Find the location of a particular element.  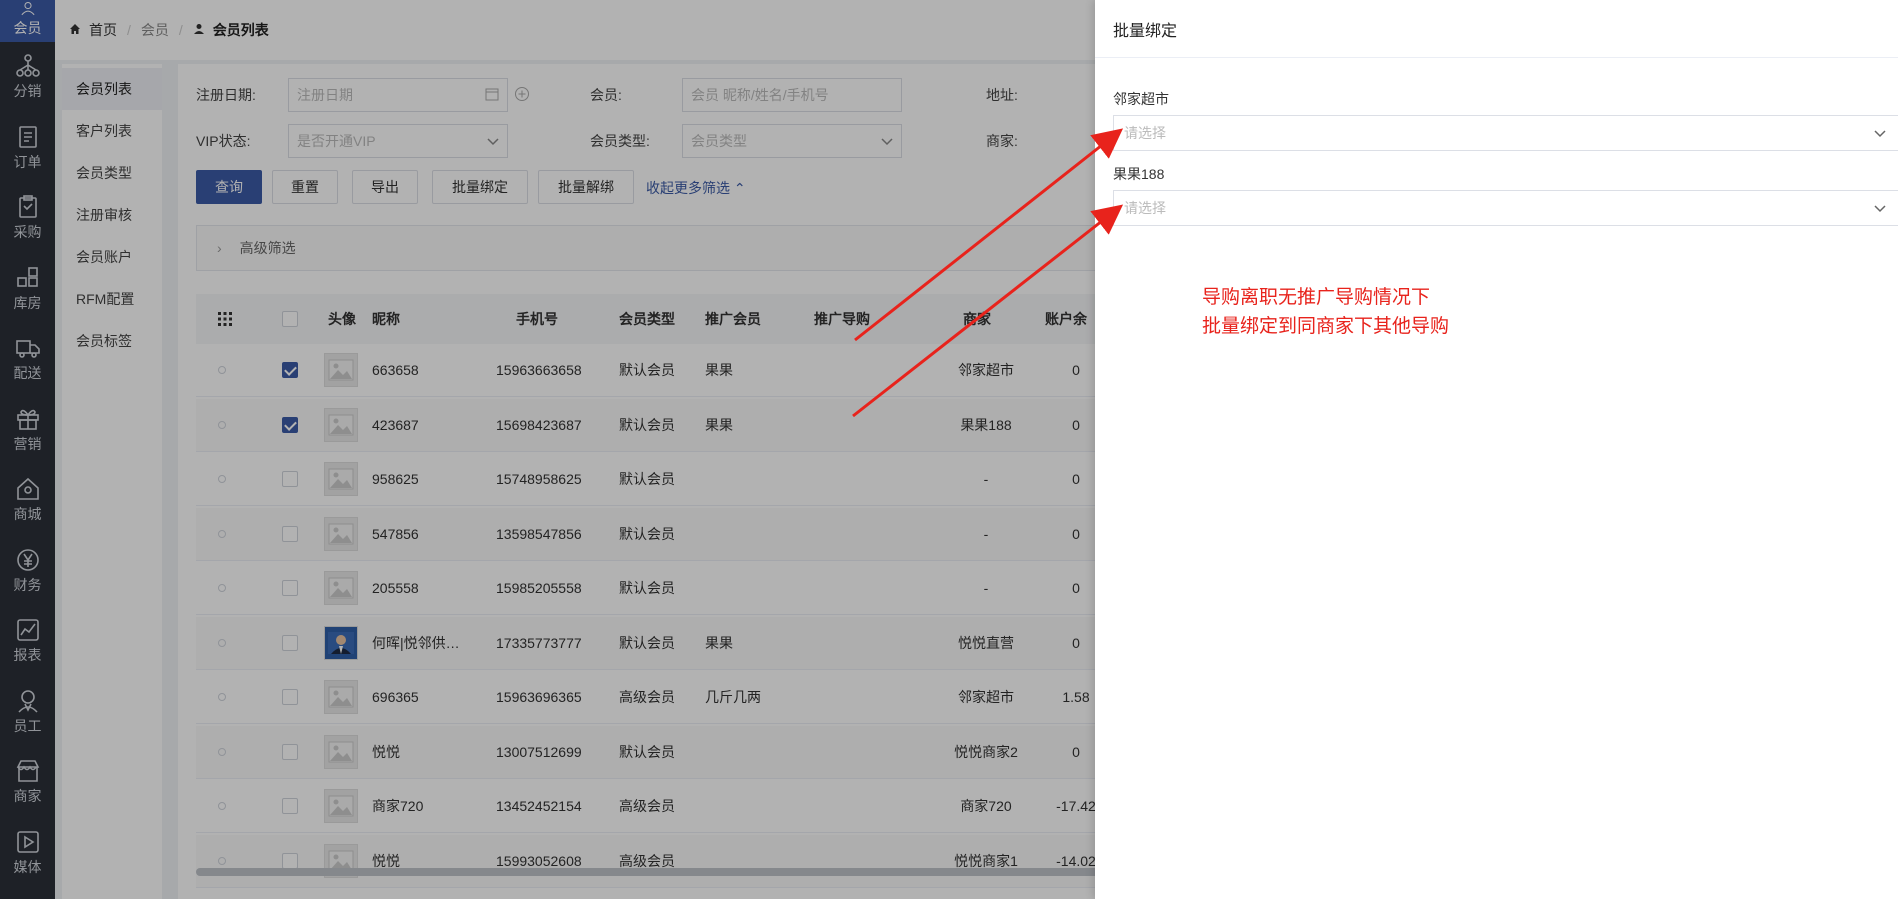

group-label-2: 果果188 is located at coordinates (1139, 174).